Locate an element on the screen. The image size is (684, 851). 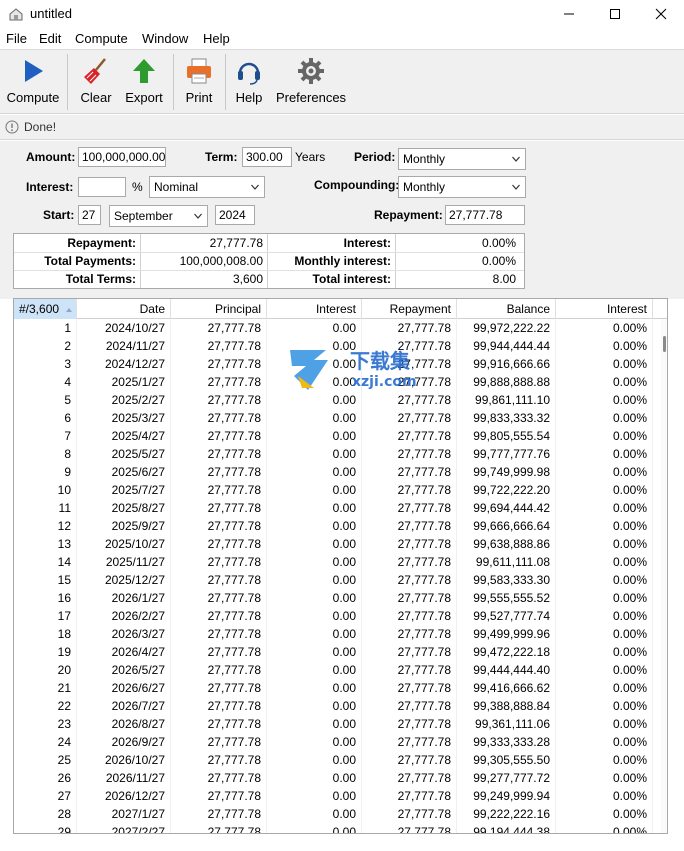
chevron-down-icon is located at coordinates (198, 216).